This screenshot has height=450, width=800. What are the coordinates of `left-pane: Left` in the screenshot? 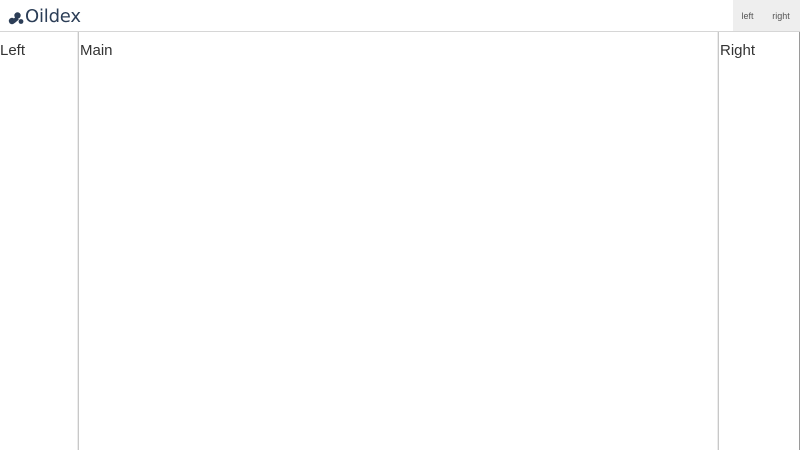 It's located at (39, 241).